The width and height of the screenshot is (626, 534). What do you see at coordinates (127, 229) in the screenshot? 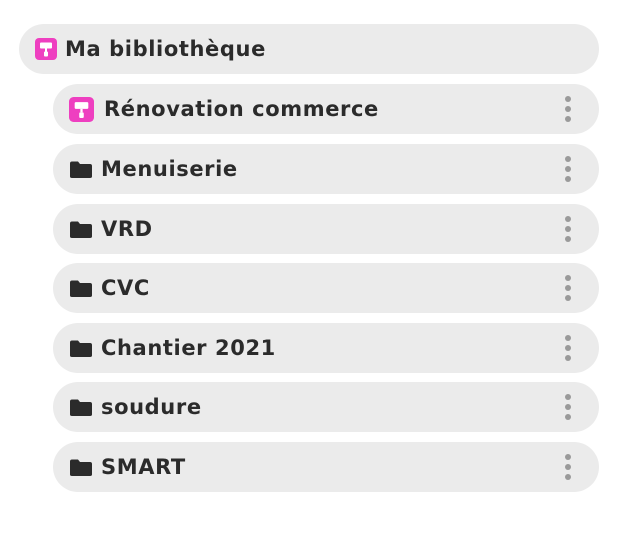
I see `folder-label: VRD` at bounding box center [127, 229].